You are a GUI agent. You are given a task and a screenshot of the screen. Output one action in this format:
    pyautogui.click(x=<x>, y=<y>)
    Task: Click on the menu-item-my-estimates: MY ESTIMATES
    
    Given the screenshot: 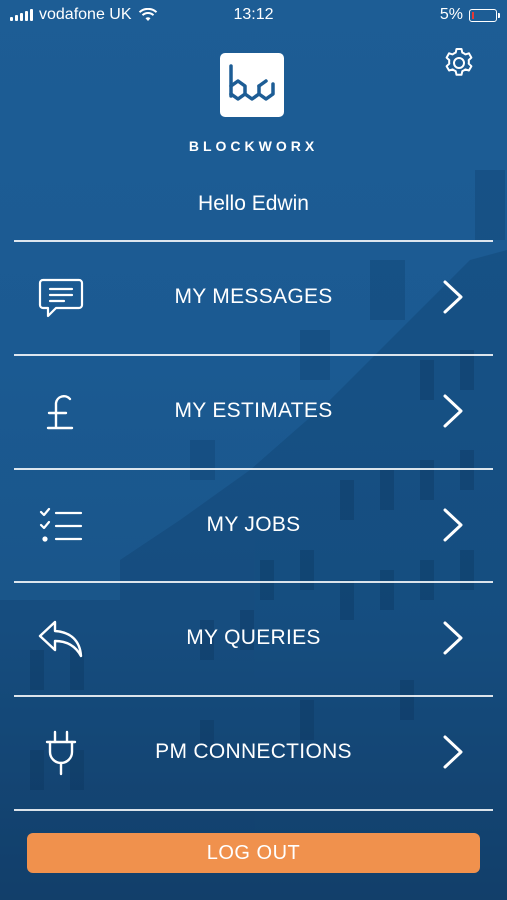 What is the action you would take?
    pyautogui.click(x=253, y=411)
    